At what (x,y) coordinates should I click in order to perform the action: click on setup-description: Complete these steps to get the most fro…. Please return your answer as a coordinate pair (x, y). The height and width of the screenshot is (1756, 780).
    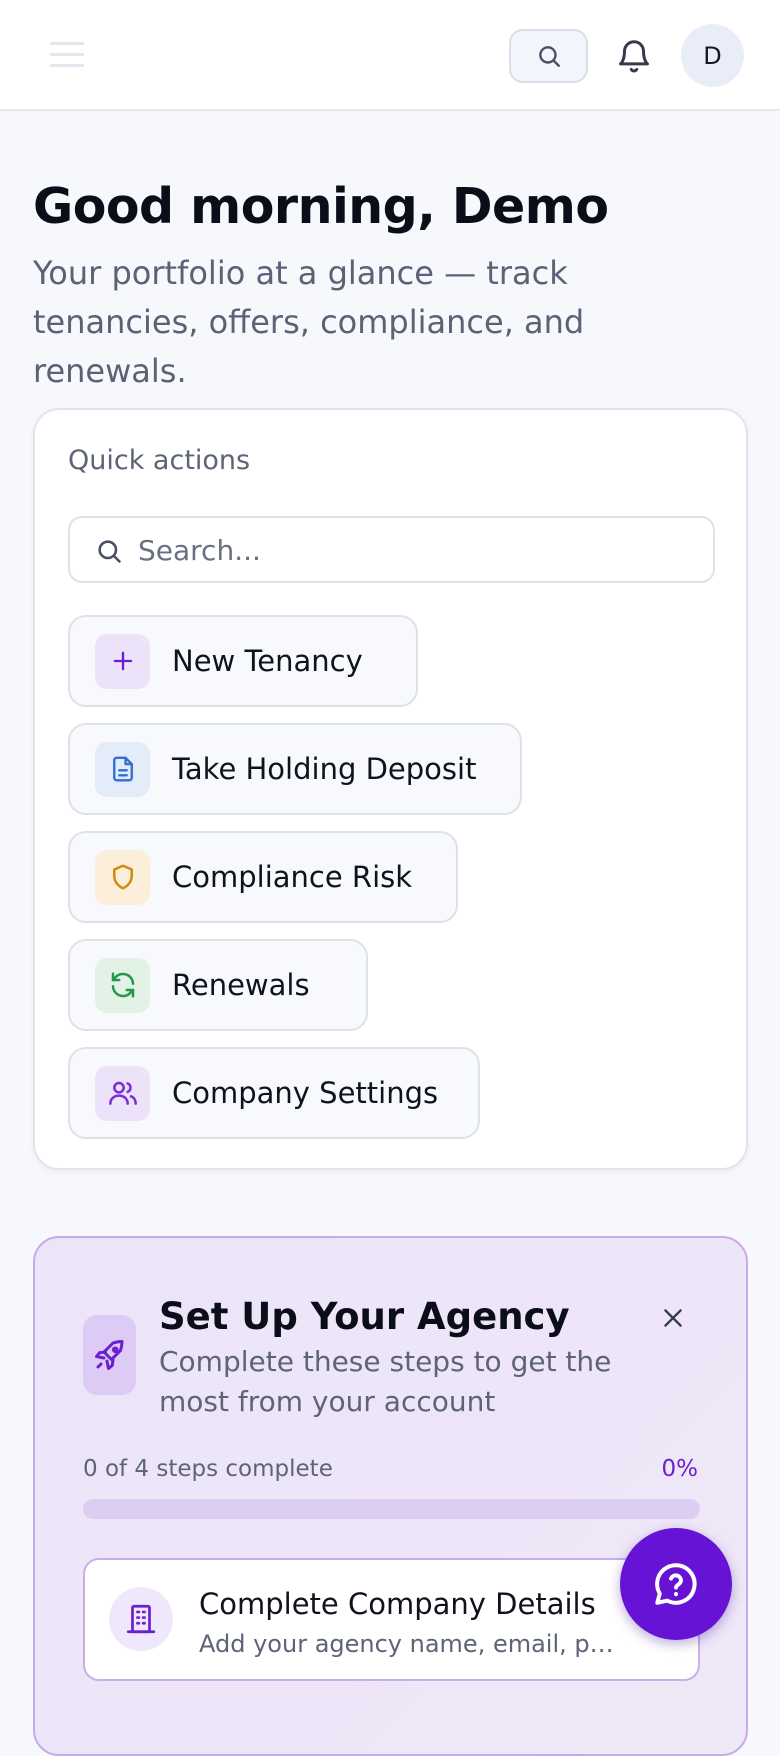
    Looking at the image, I should click on (385, 1381).